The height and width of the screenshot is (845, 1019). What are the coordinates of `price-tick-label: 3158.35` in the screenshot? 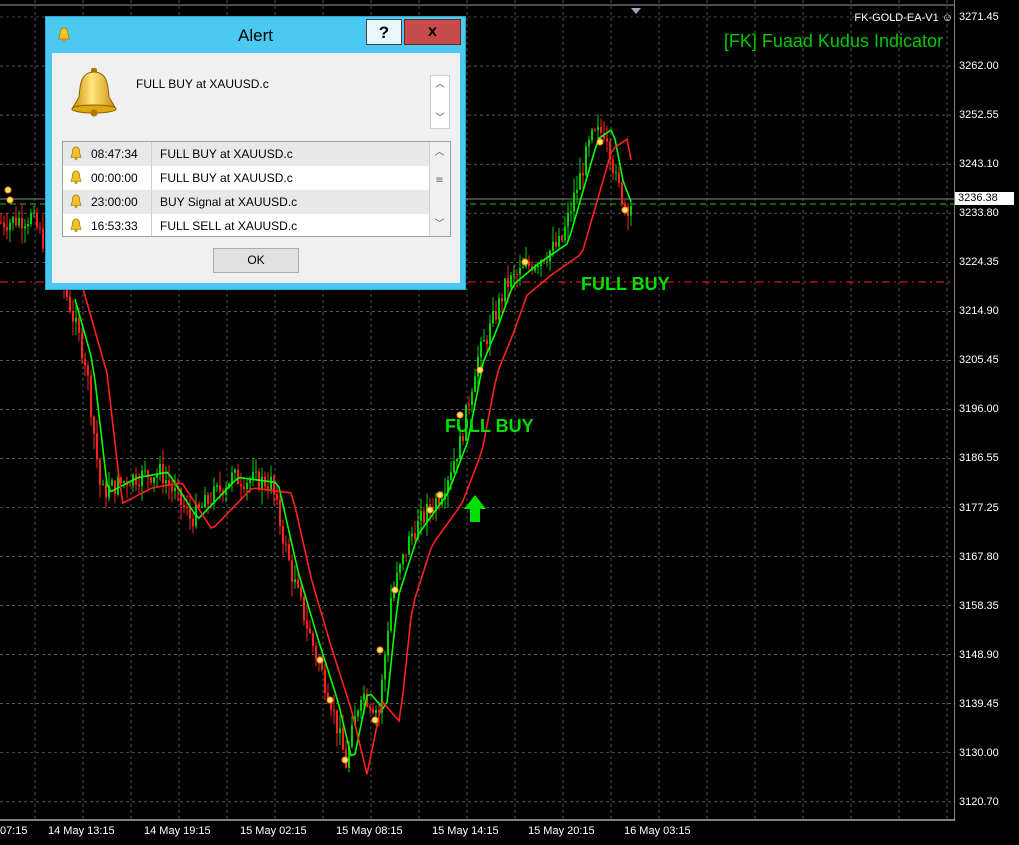 It's located at (979, 605).